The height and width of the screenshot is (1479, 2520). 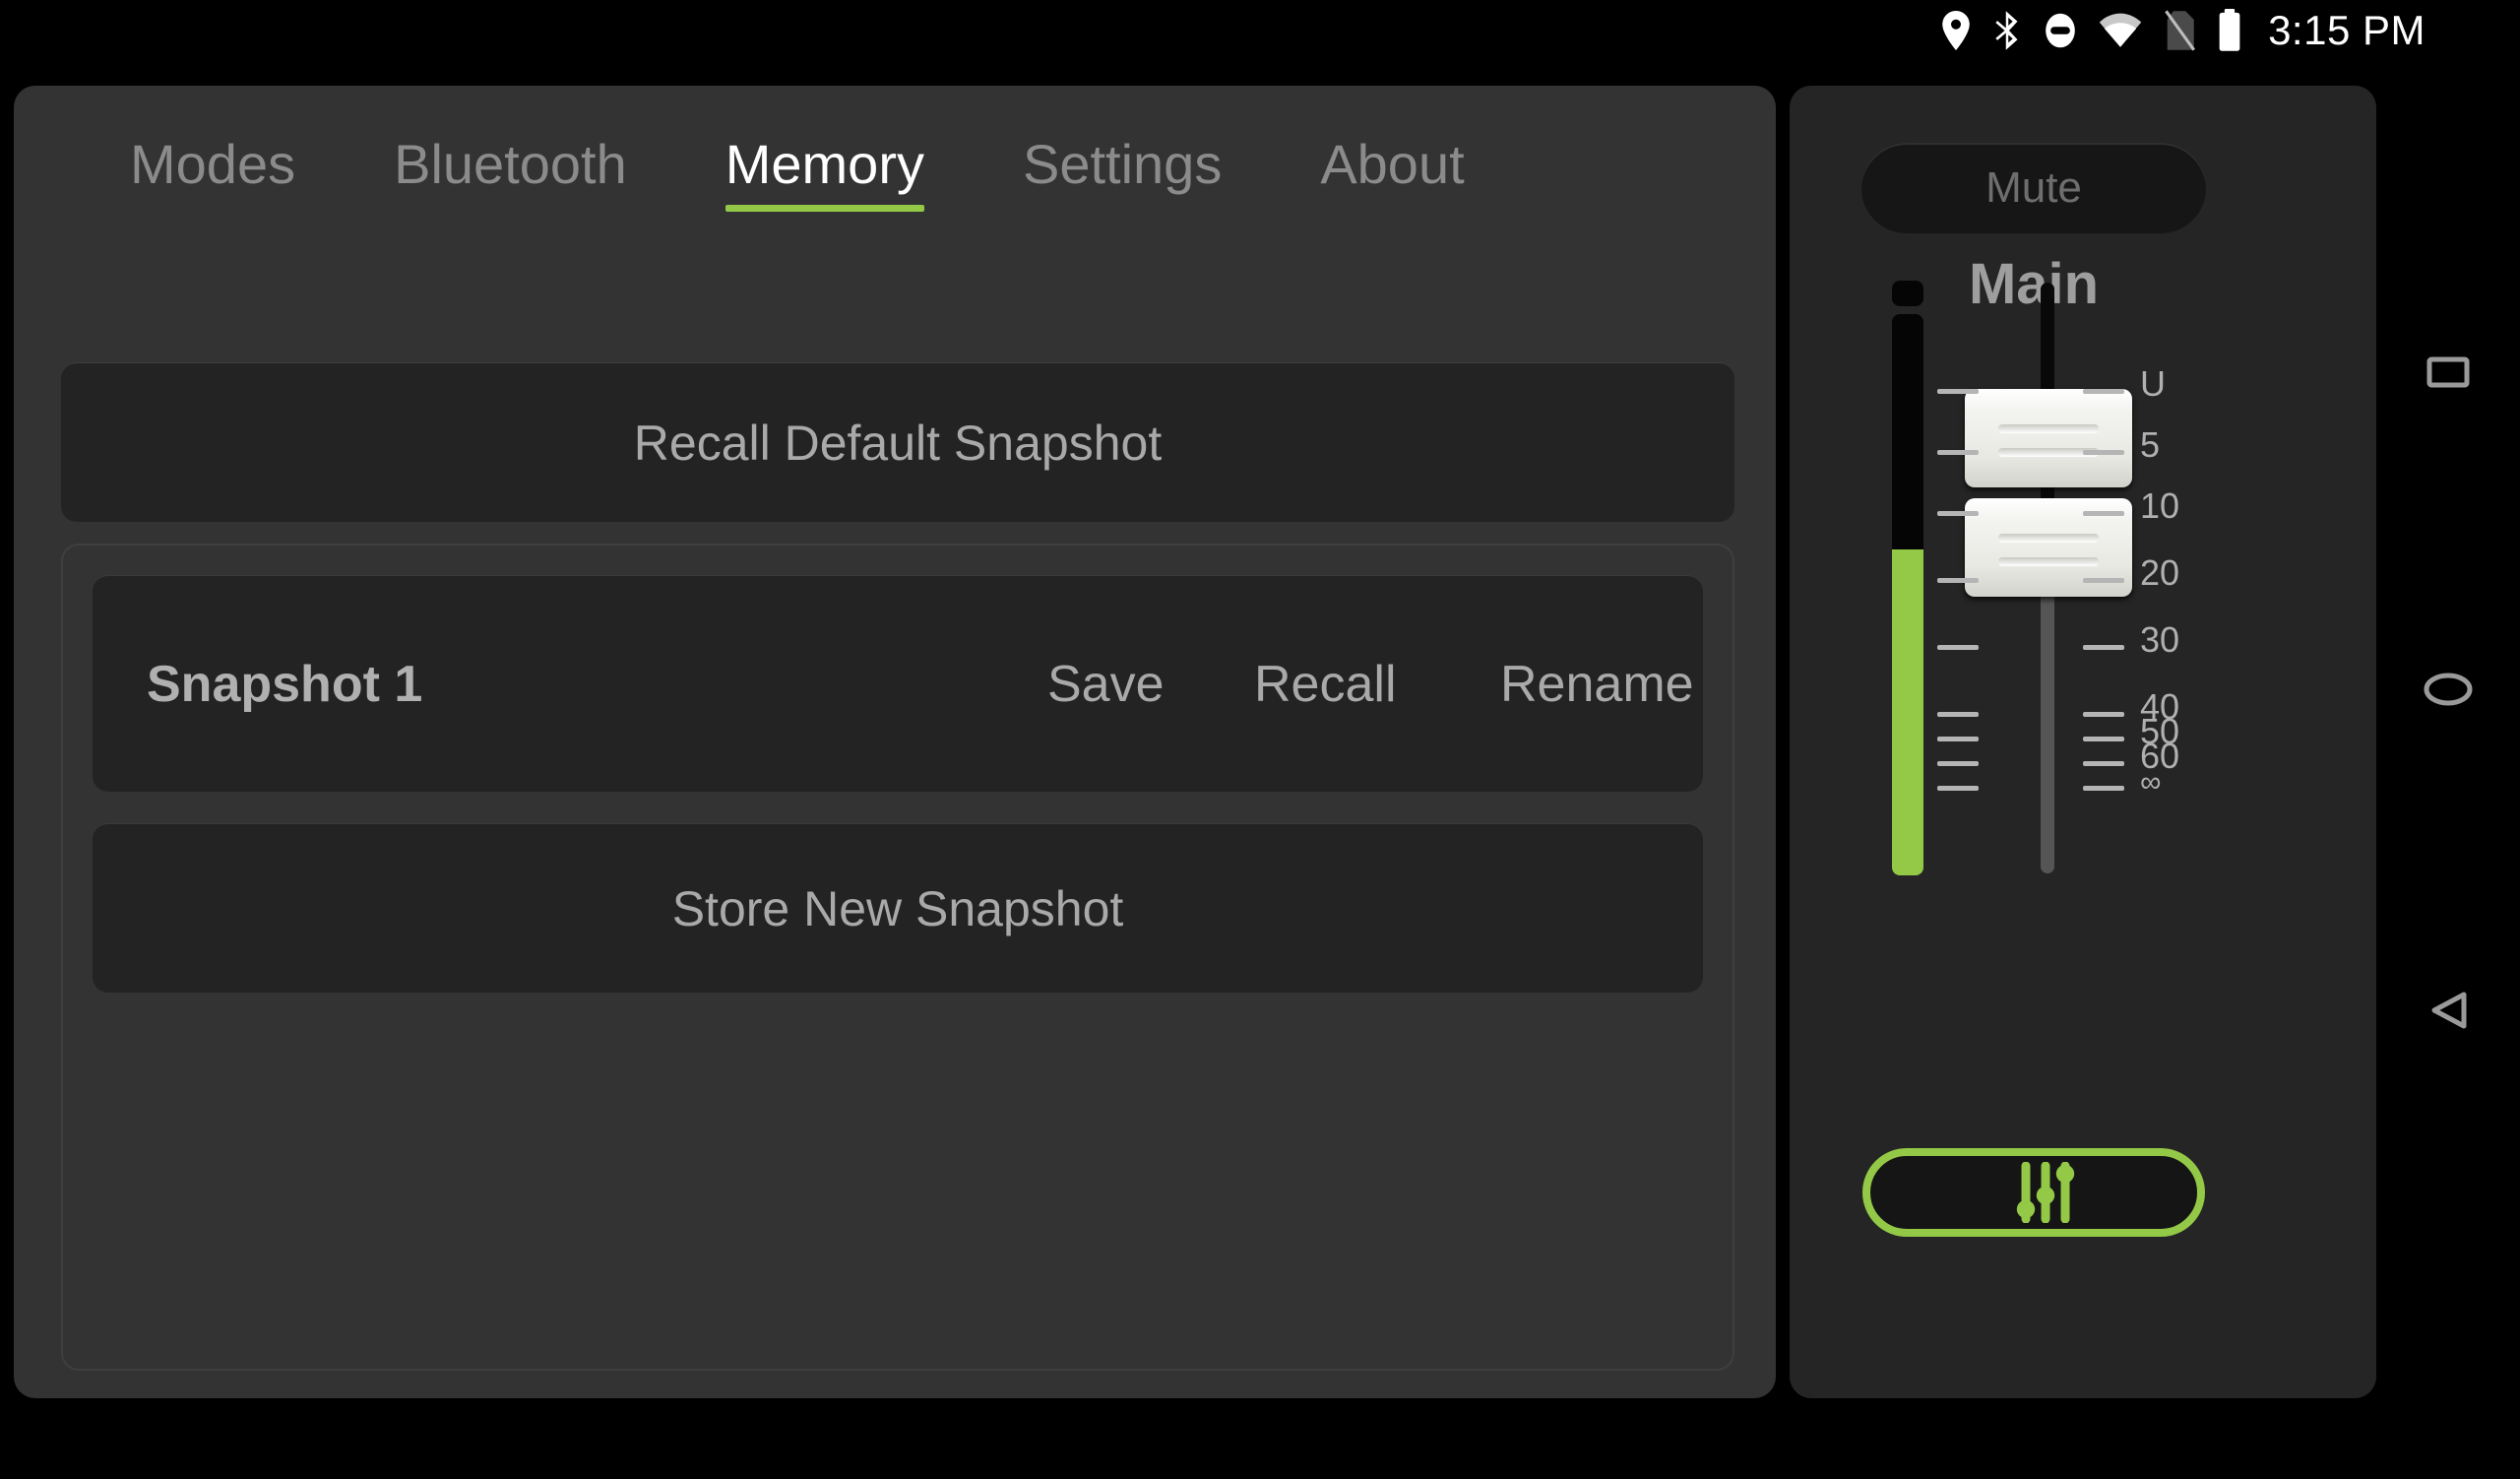 I want to click on snapshot-rename-button: Rename, so click(x=1597, y=684).